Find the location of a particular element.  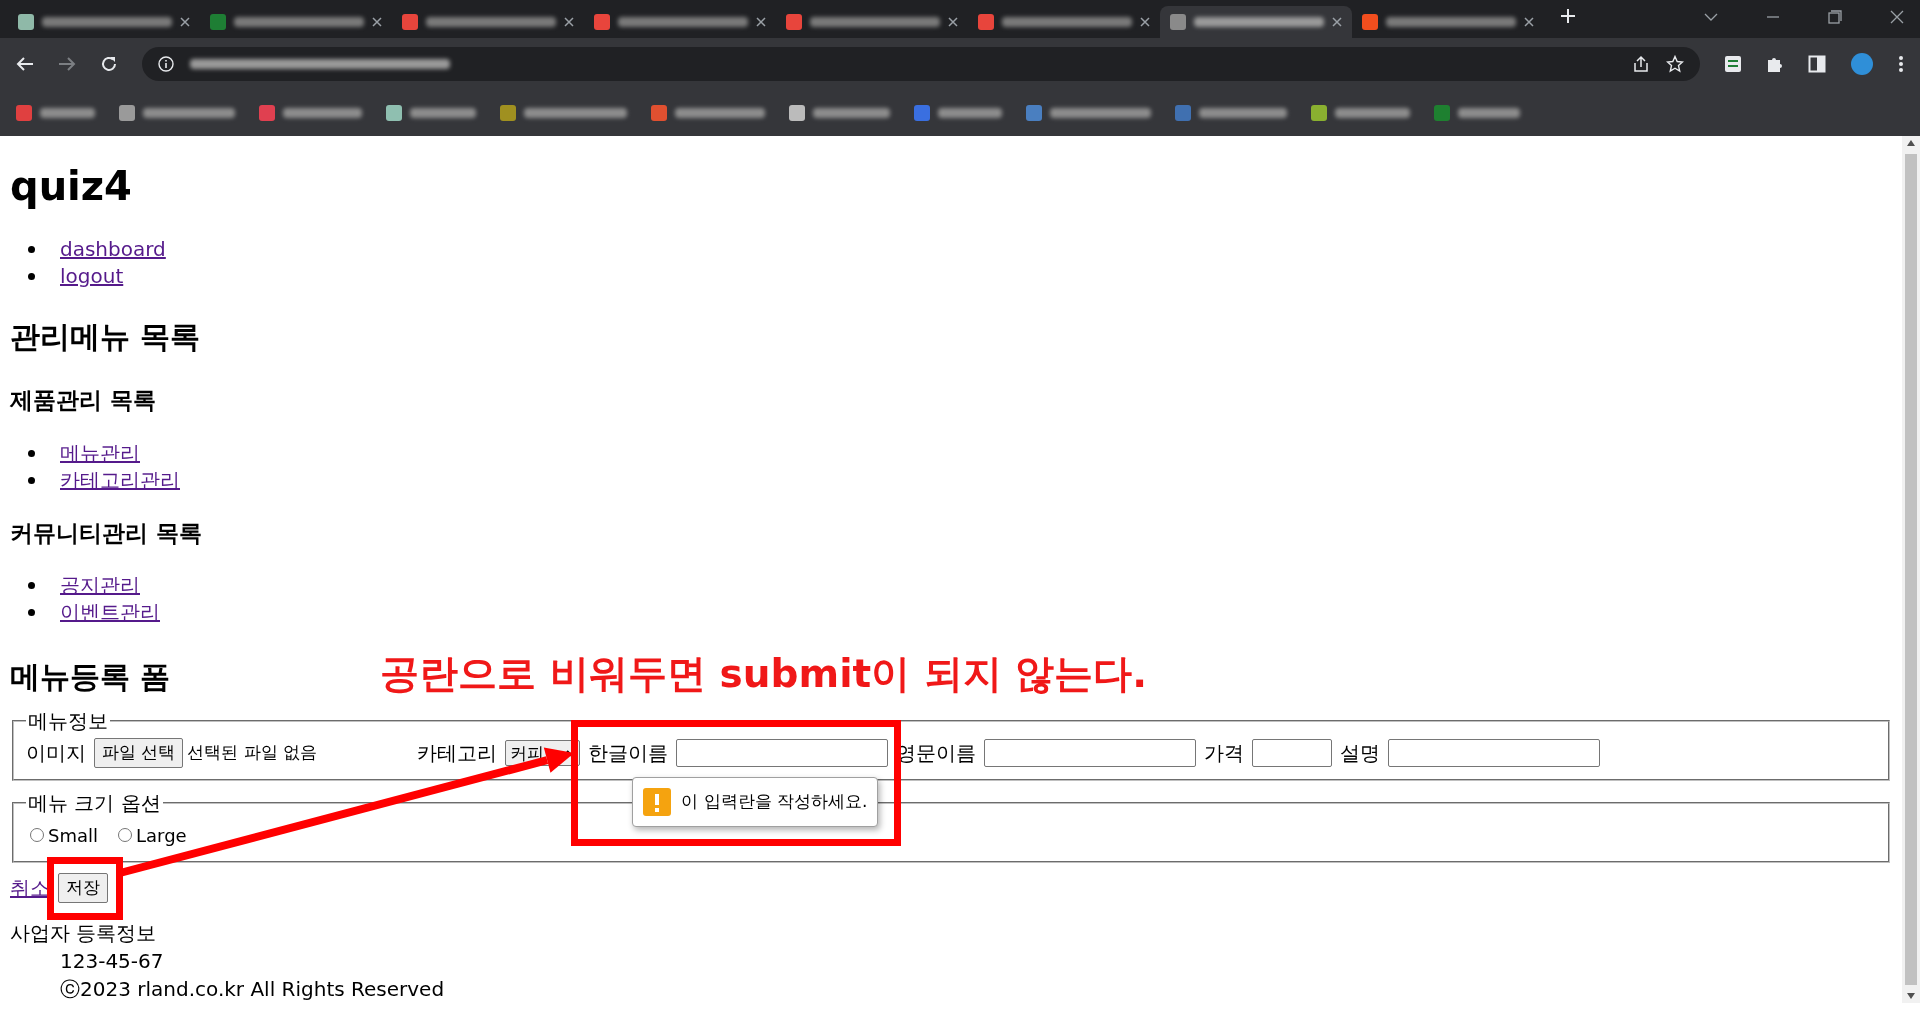

file-status-text: 선택된 파일 없음 is located at coordinates (252, 753).